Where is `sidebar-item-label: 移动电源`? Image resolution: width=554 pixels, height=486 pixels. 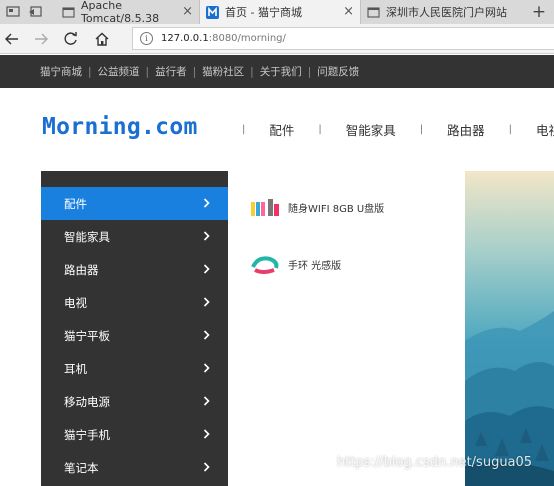
sidebar-item-label: 移动电源 is located at coordinates (87, 401).